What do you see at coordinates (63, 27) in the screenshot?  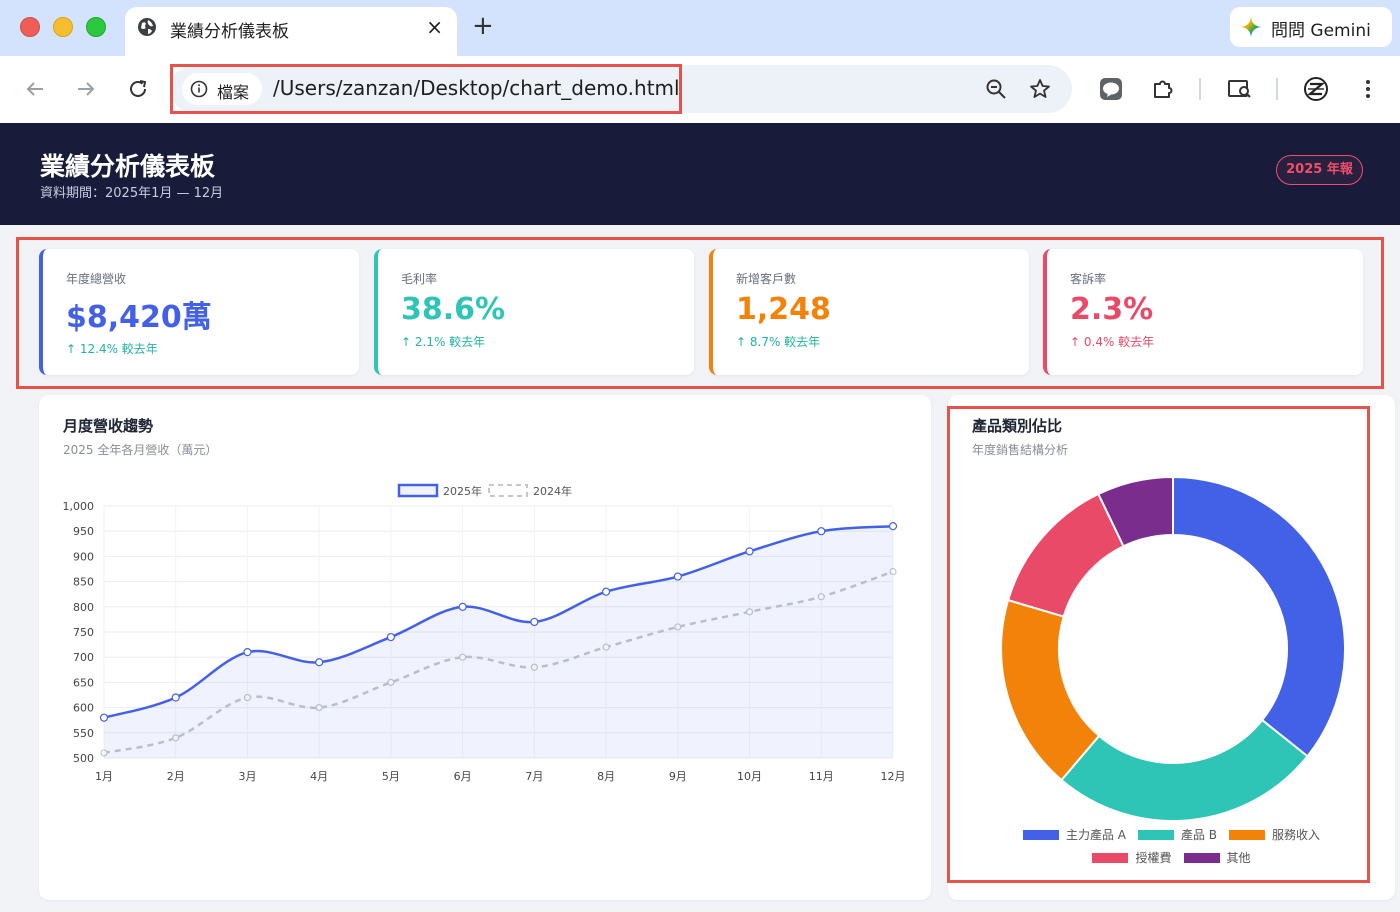 I see `window-minimize-button` at bounding box center [63, 27].